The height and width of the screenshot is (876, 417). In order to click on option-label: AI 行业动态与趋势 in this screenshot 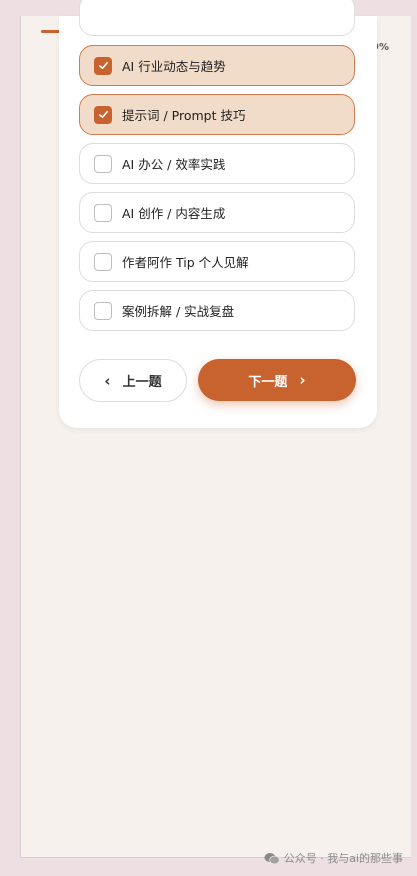, I will do `click(174, 66)`.